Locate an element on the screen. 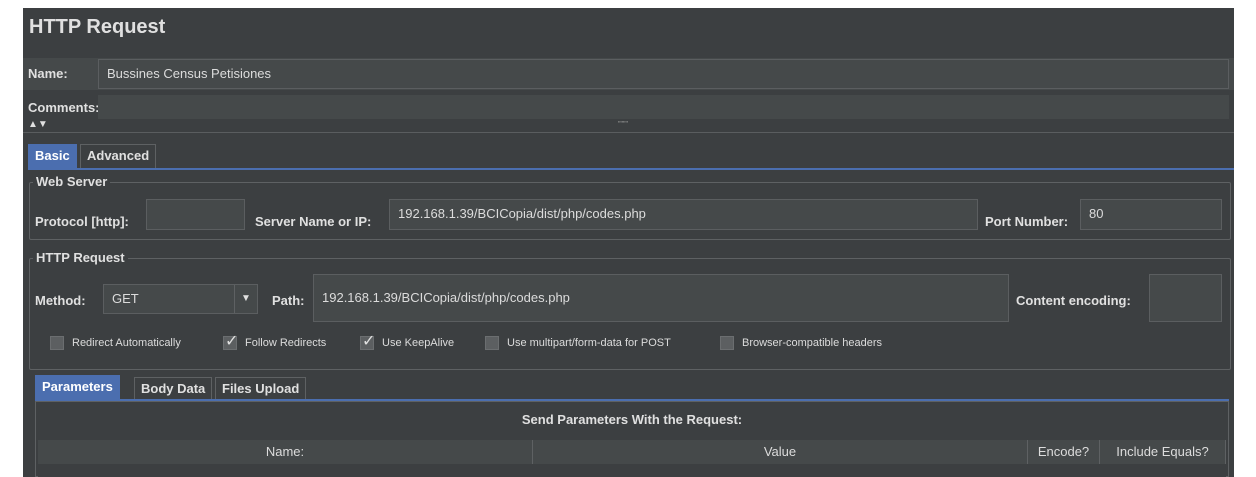 Image resolution: width=1256 pixels, height=477 pixels. collapse-arrows-icon: ▲▼ is located at coordinates (38, 124).